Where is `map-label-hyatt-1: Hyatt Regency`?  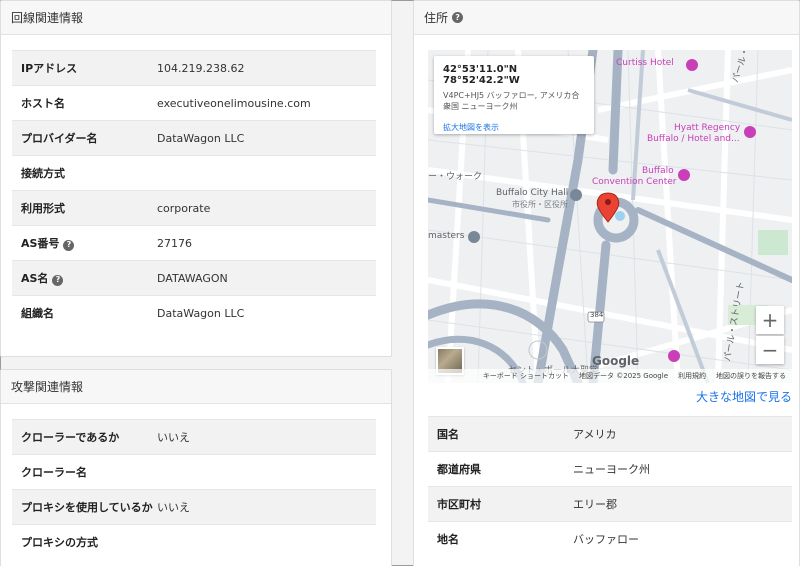
map-label-hyatt-1: Hyatt Regency is located at coordinates (707, 128).